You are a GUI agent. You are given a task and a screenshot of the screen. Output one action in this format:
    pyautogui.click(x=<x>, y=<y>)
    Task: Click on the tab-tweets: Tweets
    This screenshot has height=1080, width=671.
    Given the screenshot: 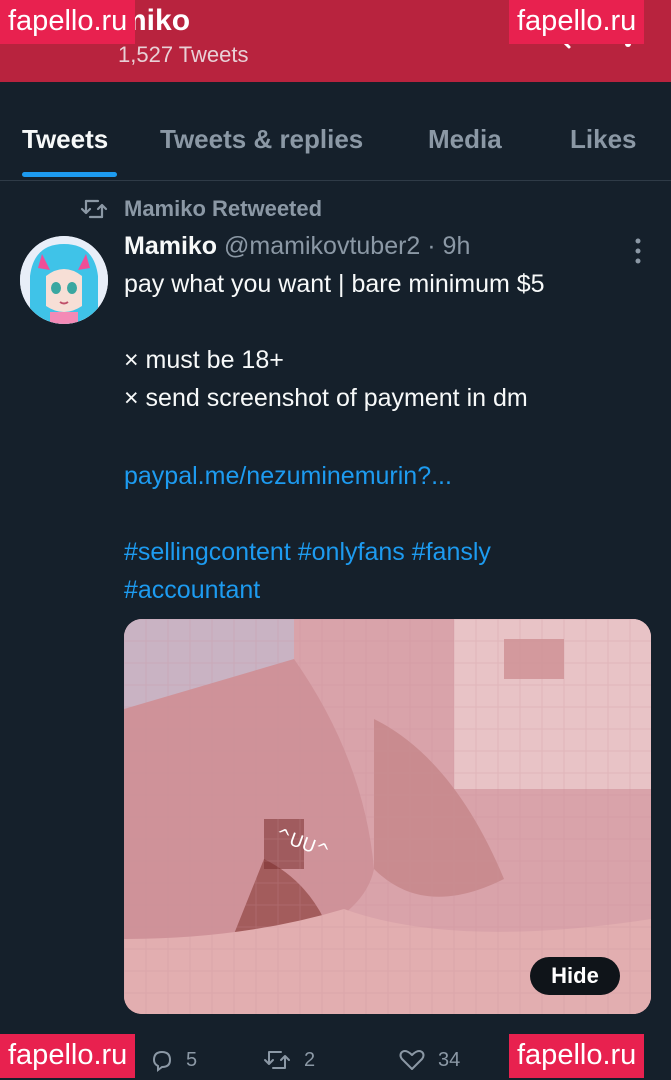 What is the action you would take?
    pyautogui.click(x=65, y=139)
    